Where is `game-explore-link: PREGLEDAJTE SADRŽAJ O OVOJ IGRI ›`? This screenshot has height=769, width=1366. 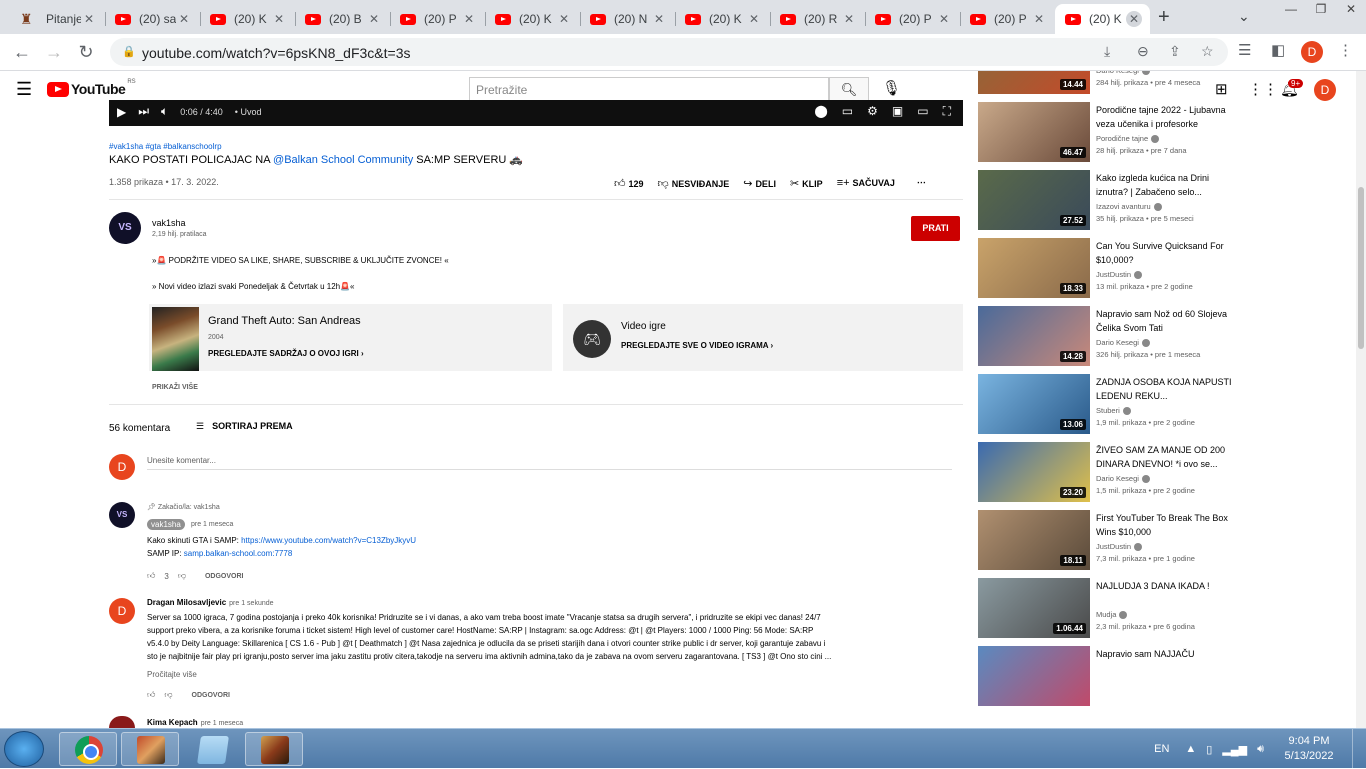 game-explore-link: PREGLEDAJTE SADRŽAJ O OVOJ IGRI › is located at coordinates (286, 353).